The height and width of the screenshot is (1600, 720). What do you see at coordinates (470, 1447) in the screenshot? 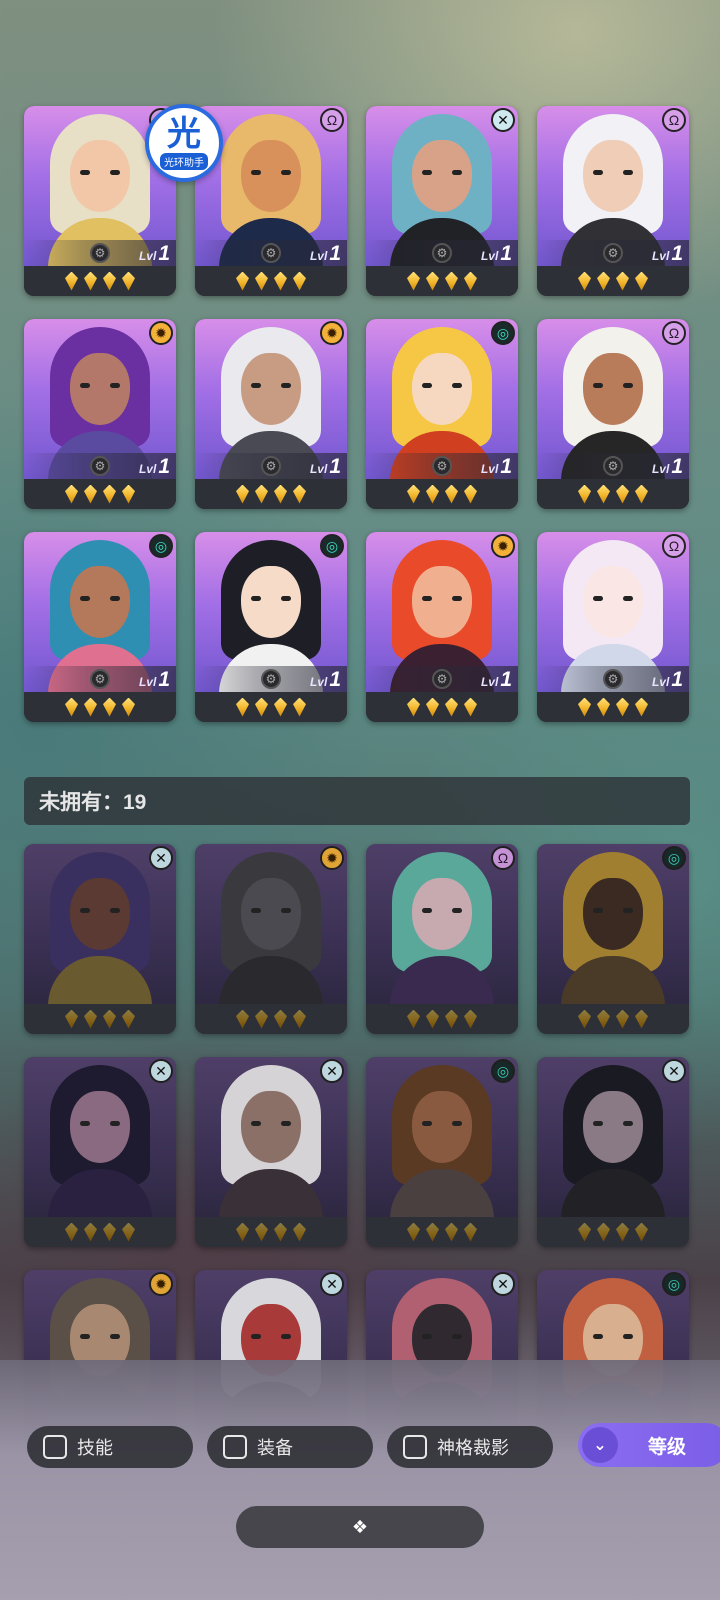
I see `filter-divinity: 神格裁影` at bounding box center [470, 1447].